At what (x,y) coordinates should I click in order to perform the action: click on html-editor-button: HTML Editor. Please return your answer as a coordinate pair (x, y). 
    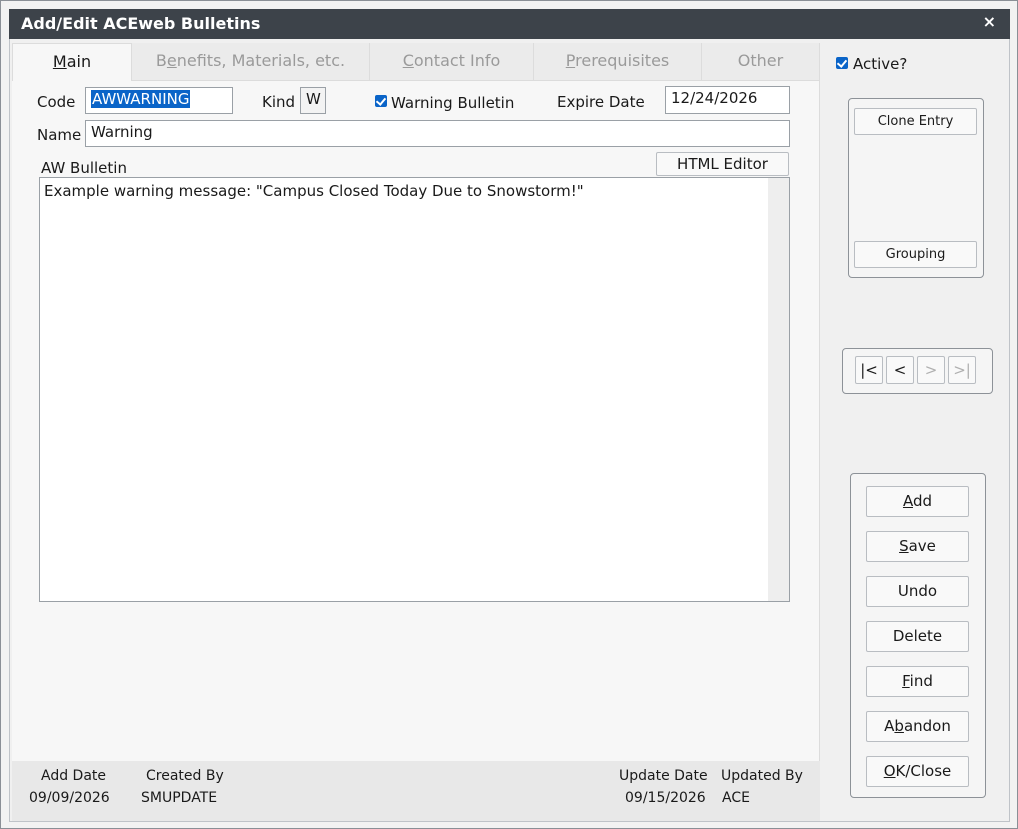
    Looking at the image, I should click on (722, 164).